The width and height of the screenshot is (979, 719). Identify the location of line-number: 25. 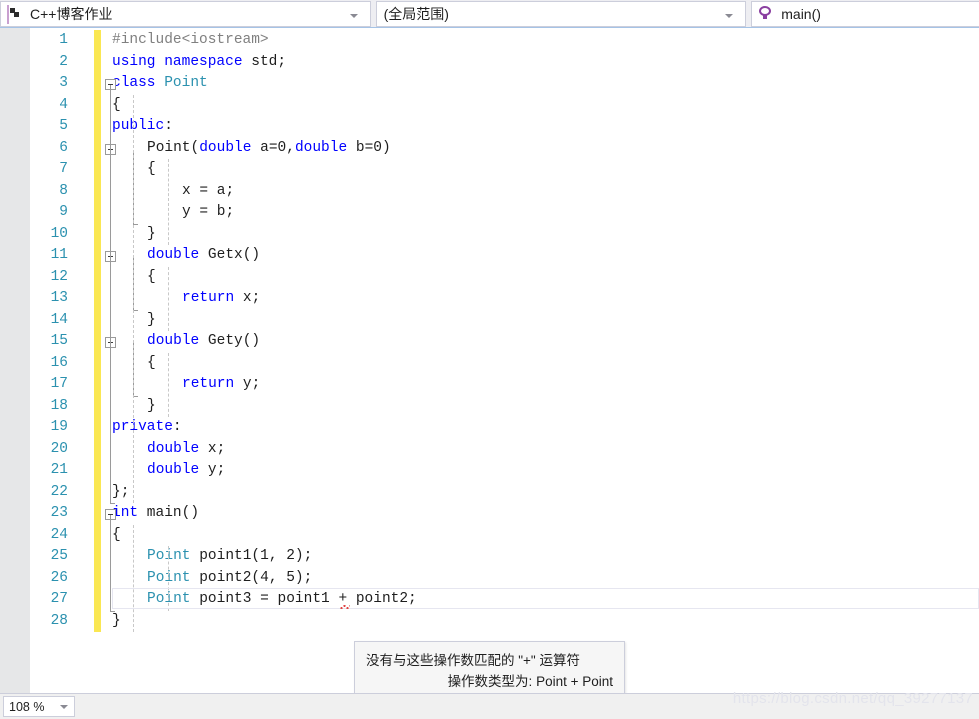
(59, 556).